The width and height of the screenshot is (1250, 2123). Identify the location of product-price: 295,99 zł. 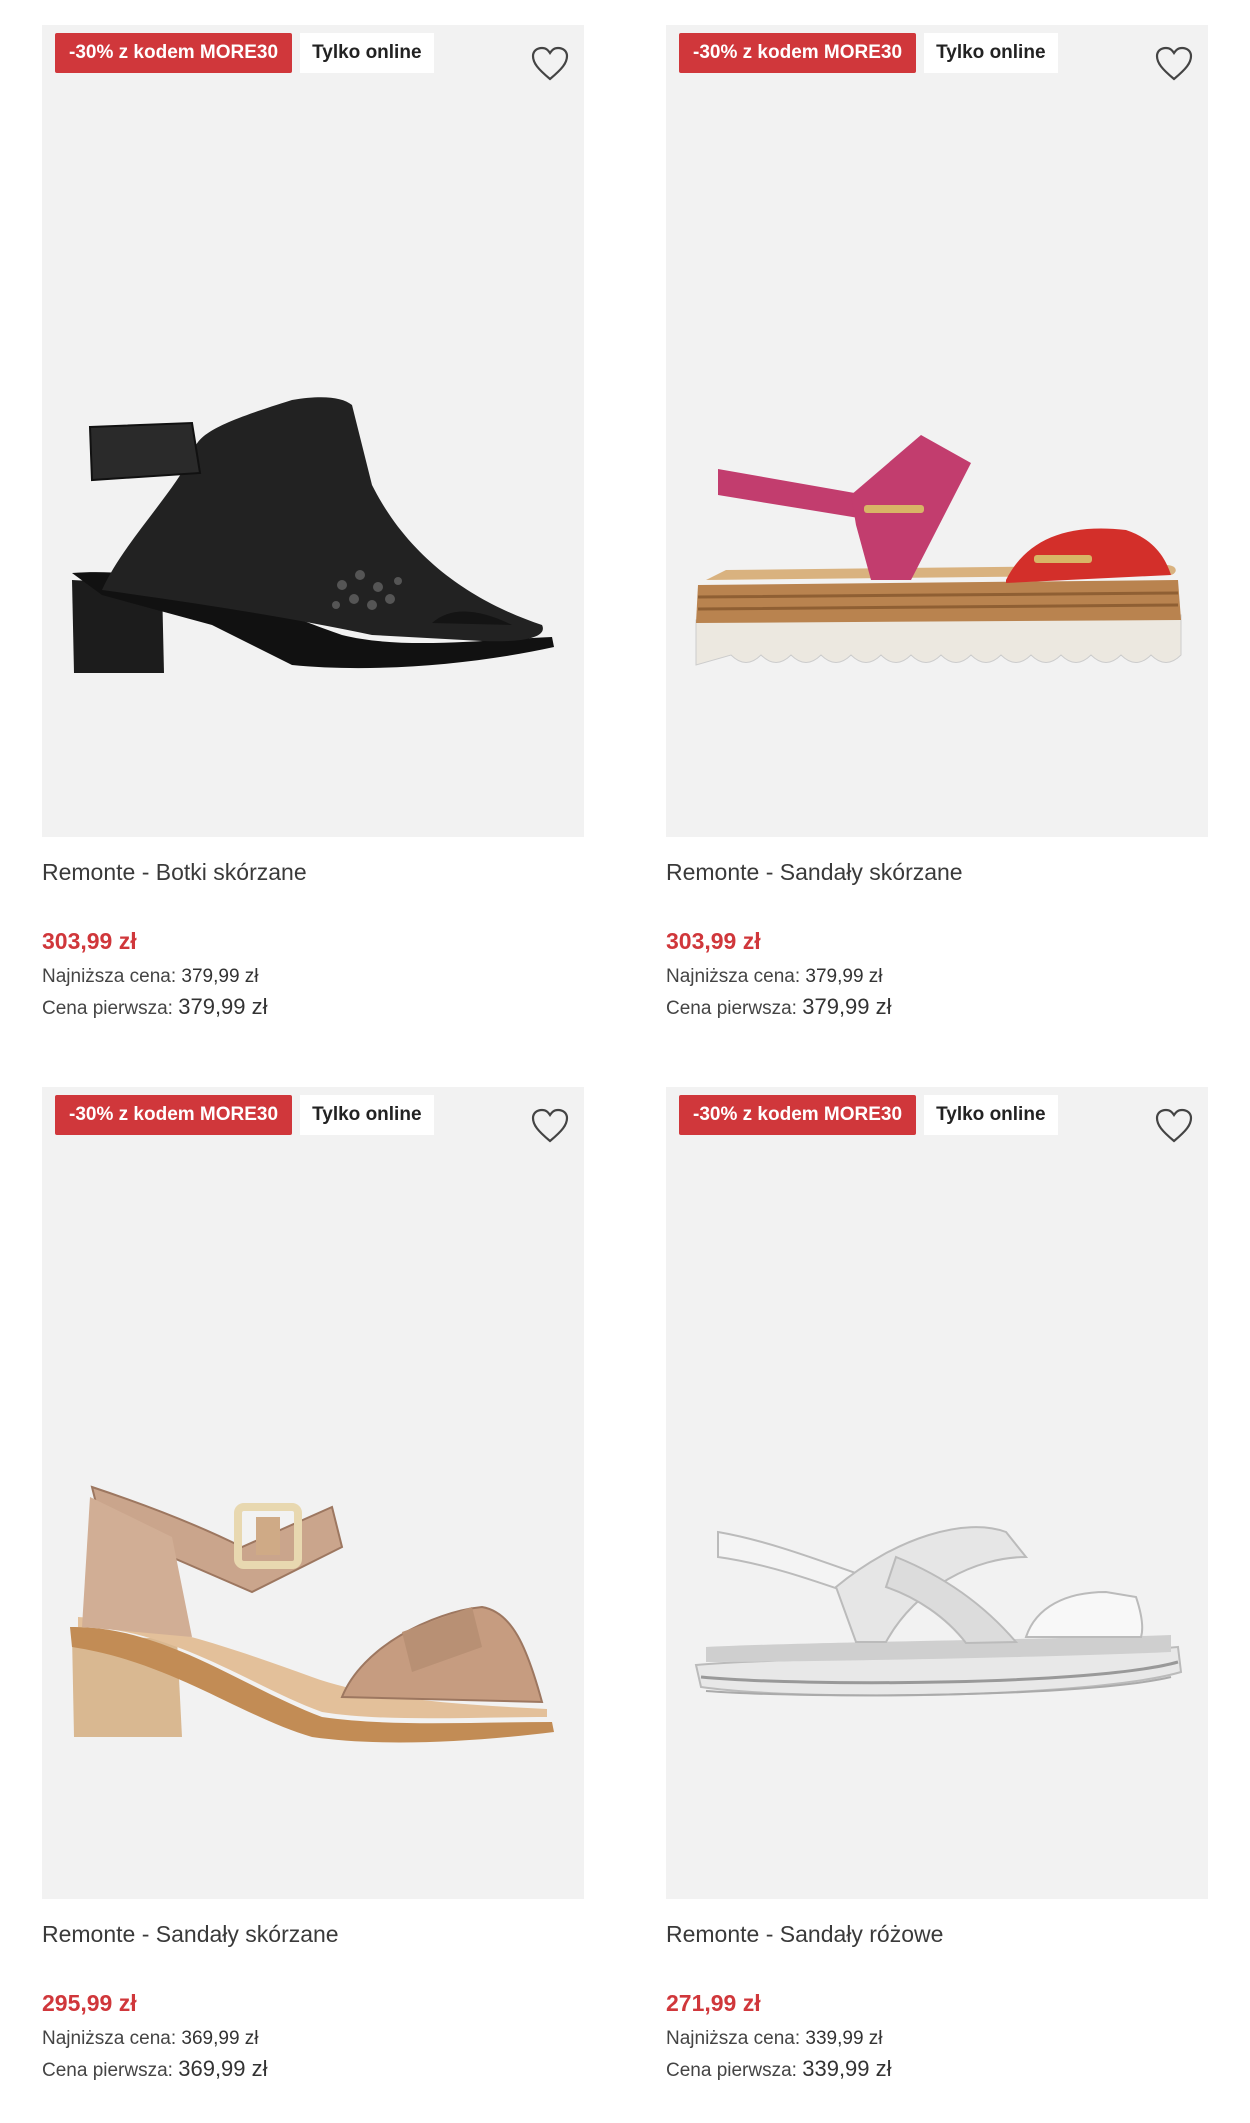
(89, 2003).